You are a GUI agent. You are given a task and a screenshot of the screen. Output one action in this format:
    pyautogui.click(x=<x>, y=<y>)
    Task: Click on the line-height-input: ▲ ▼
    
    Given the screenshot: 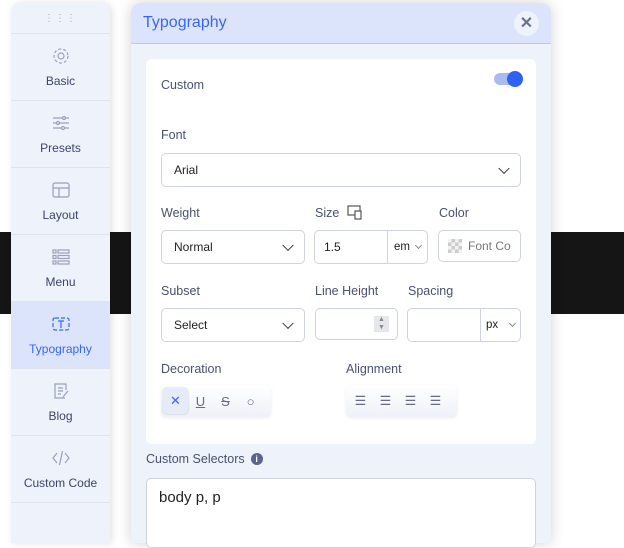 What is the action you would take?
    pyautogui.click(x=356, y=324)
    